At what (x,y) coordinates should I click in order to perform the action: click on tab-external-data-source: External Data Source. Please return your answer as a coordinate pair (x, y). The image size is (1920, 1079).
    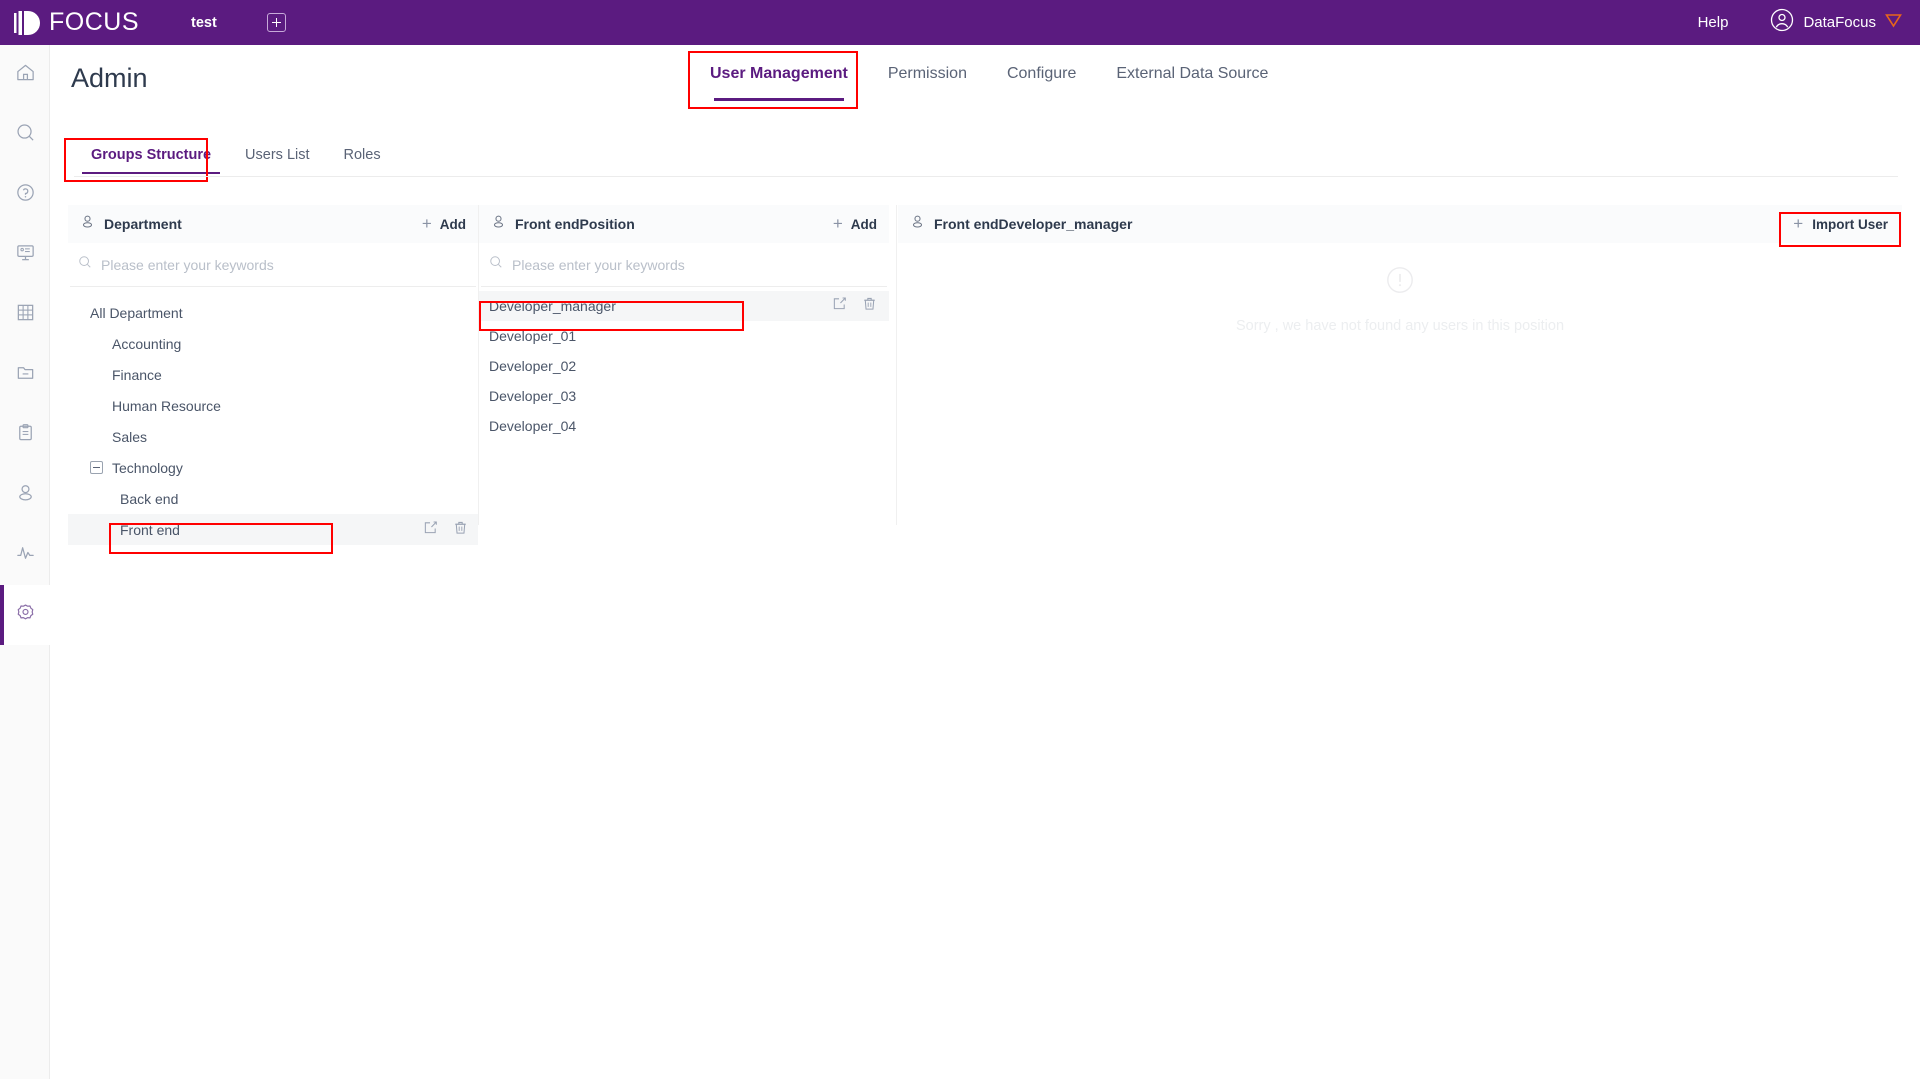
    Looking at the image, I should click on (1192, 74).